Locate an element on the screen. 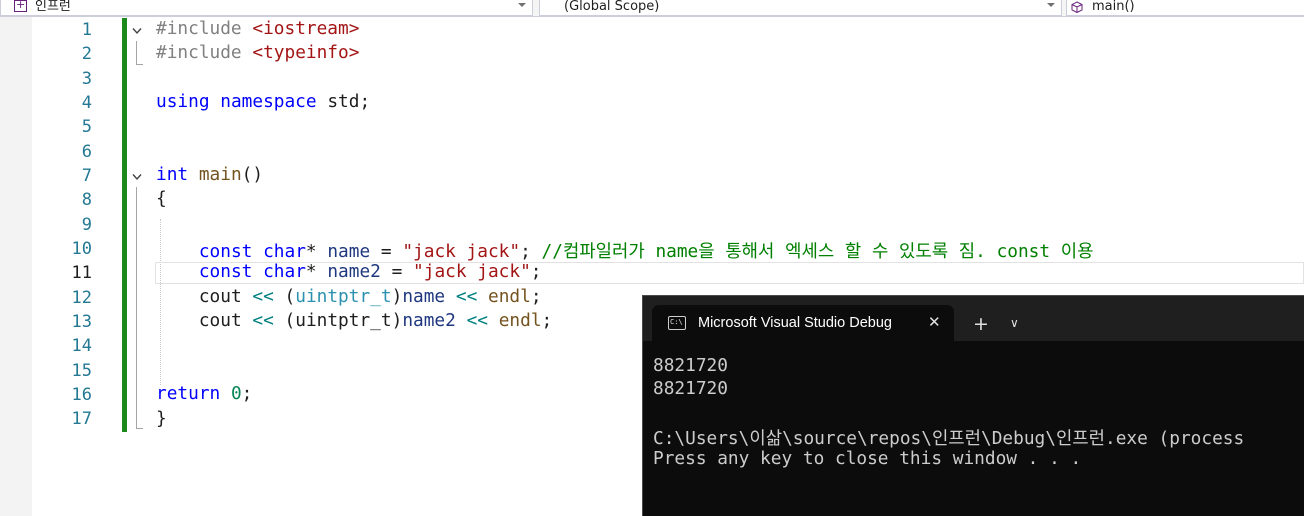  member-dropdown-label: main() is located at coordinates (1113, 7).